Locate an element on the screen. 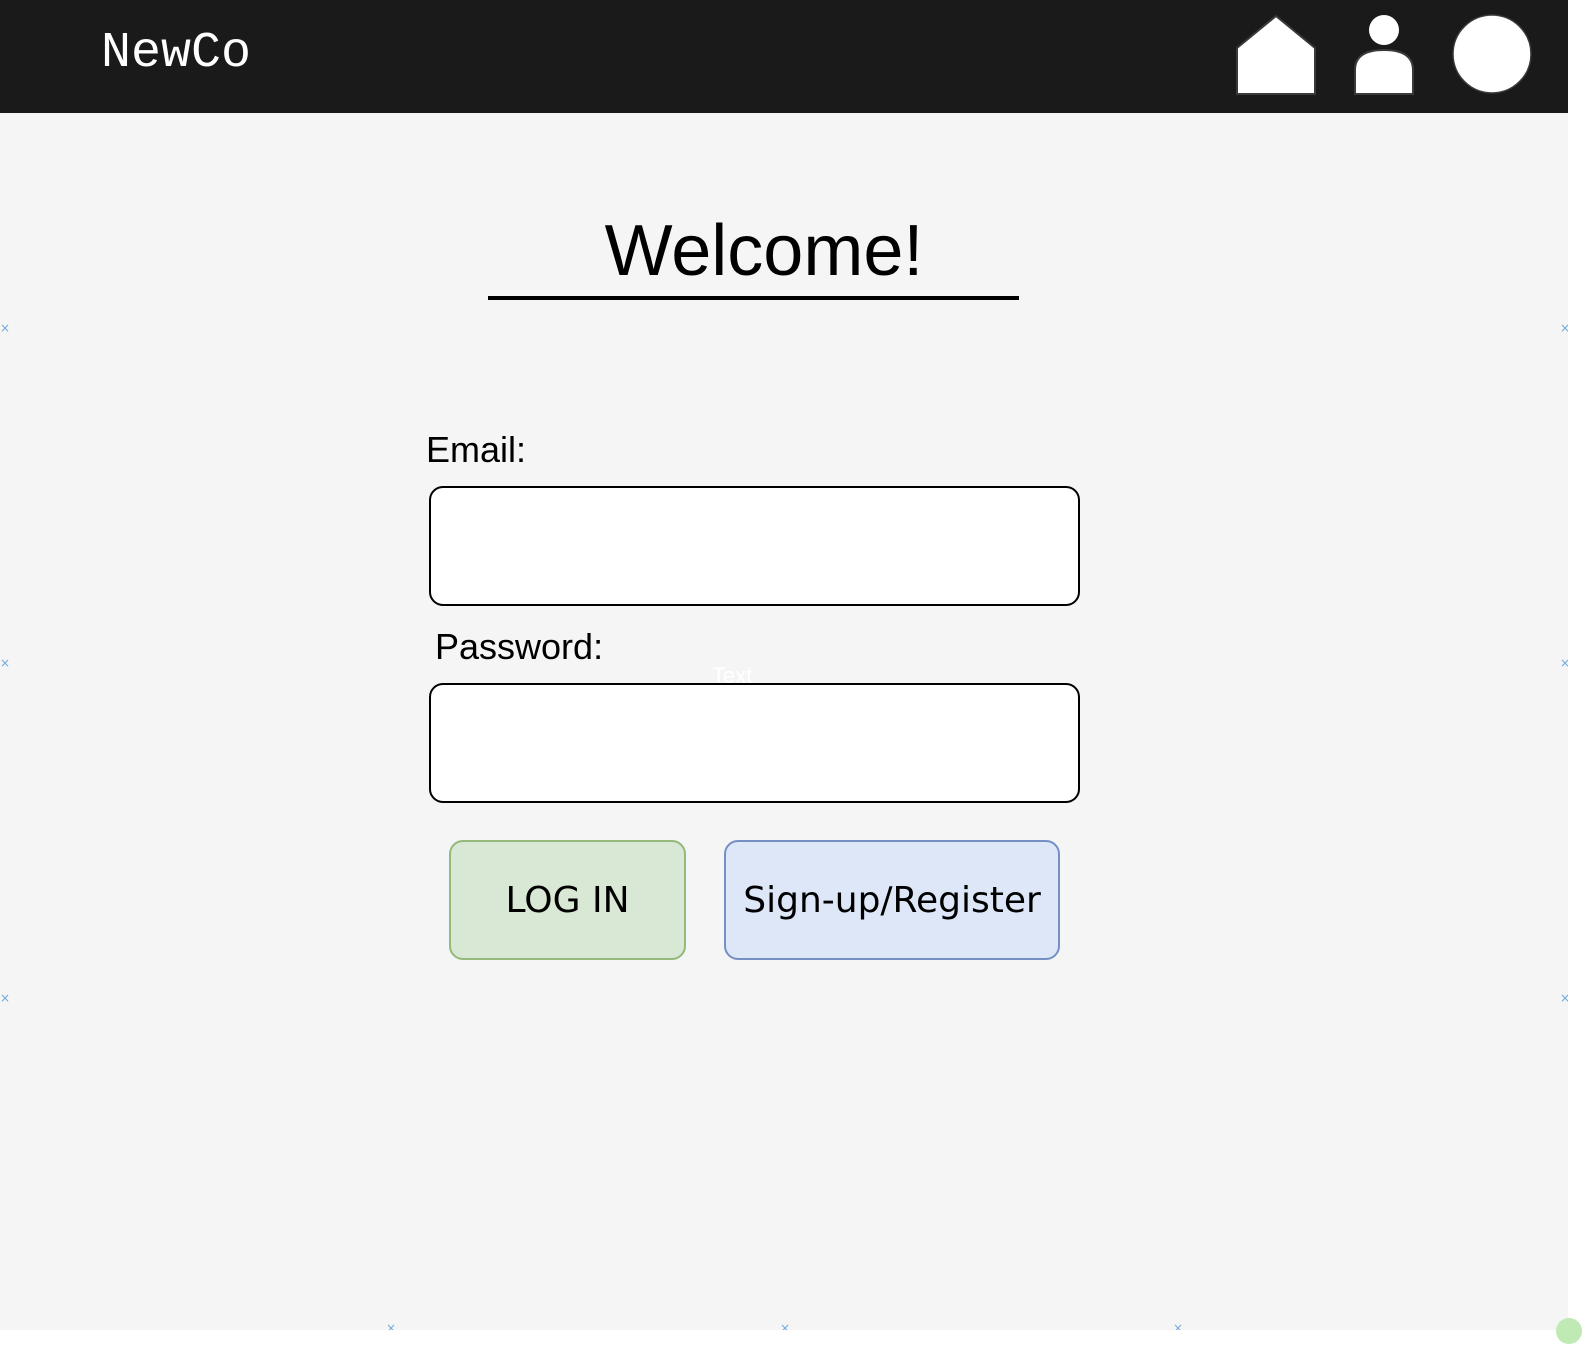 The height and width of the screenshot is (1352, 1594). password-field is located at coordinates (754, 743).